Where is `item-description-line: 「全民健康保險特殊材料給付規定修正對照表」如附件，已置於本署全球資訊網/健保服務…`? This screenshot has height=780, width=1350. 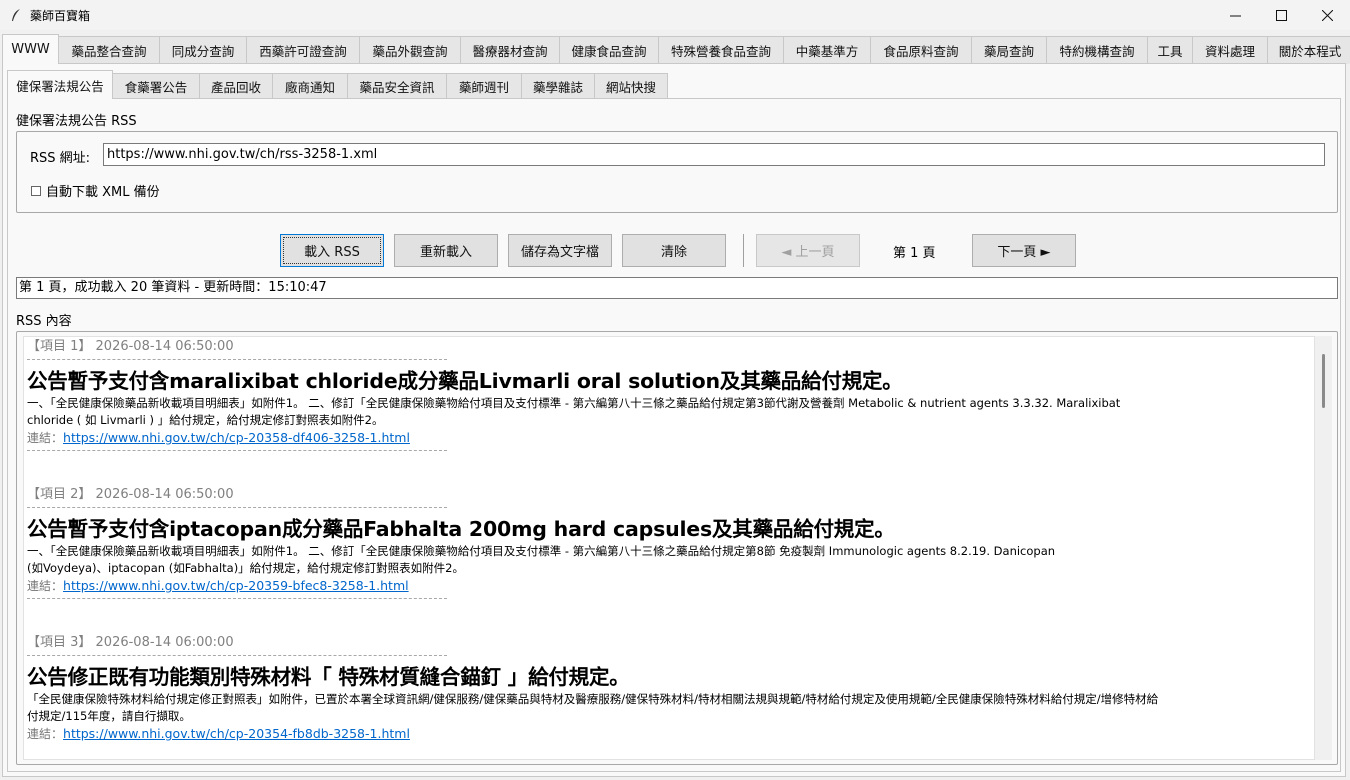 item-description-line: 「全民健康保險特殊材料給付規定修正對照表」如附件，已置於本署全球資訊網/健保服務… is located at coordinates (593, 699).